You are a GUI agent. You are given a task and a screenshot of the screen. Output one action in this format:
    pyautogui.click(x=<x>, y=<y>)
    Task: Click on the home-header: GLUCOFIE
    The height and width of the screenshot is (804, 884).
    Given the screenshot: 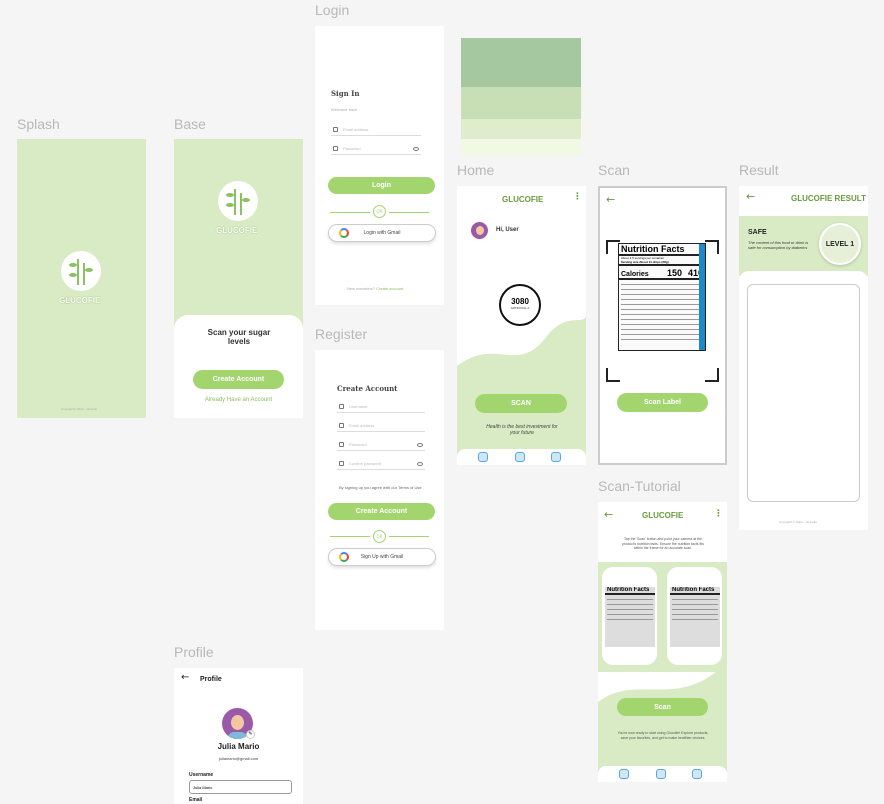 What is the action you would take?
    pyautogui.click(x=523, y=199)
    